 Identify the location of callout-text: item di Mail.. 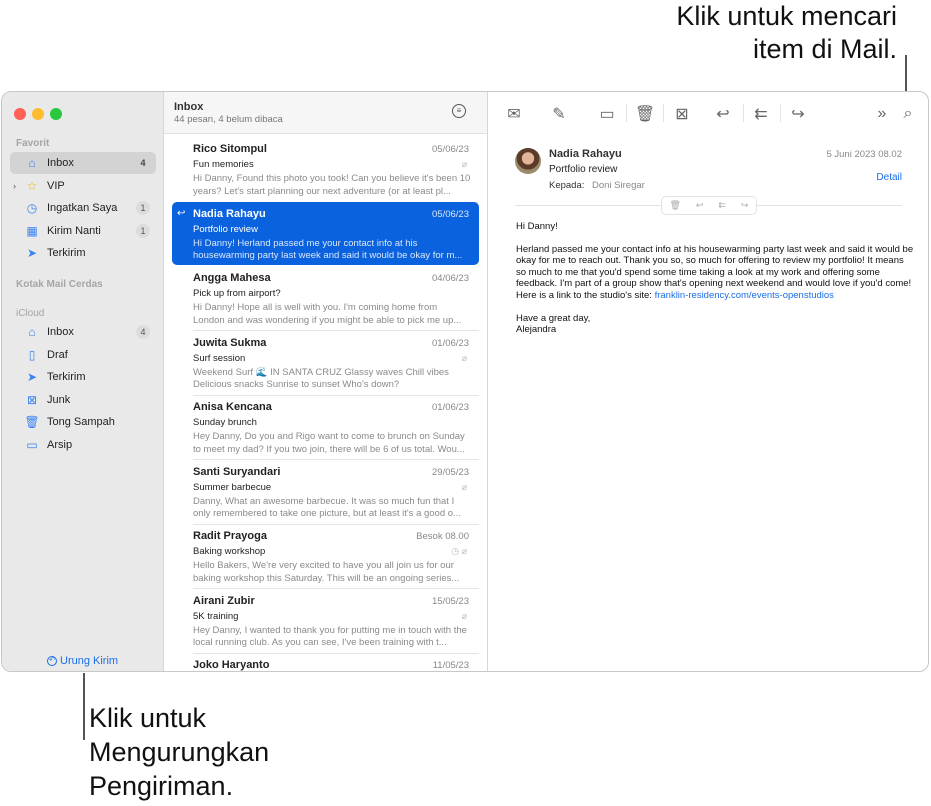
(824, 49).